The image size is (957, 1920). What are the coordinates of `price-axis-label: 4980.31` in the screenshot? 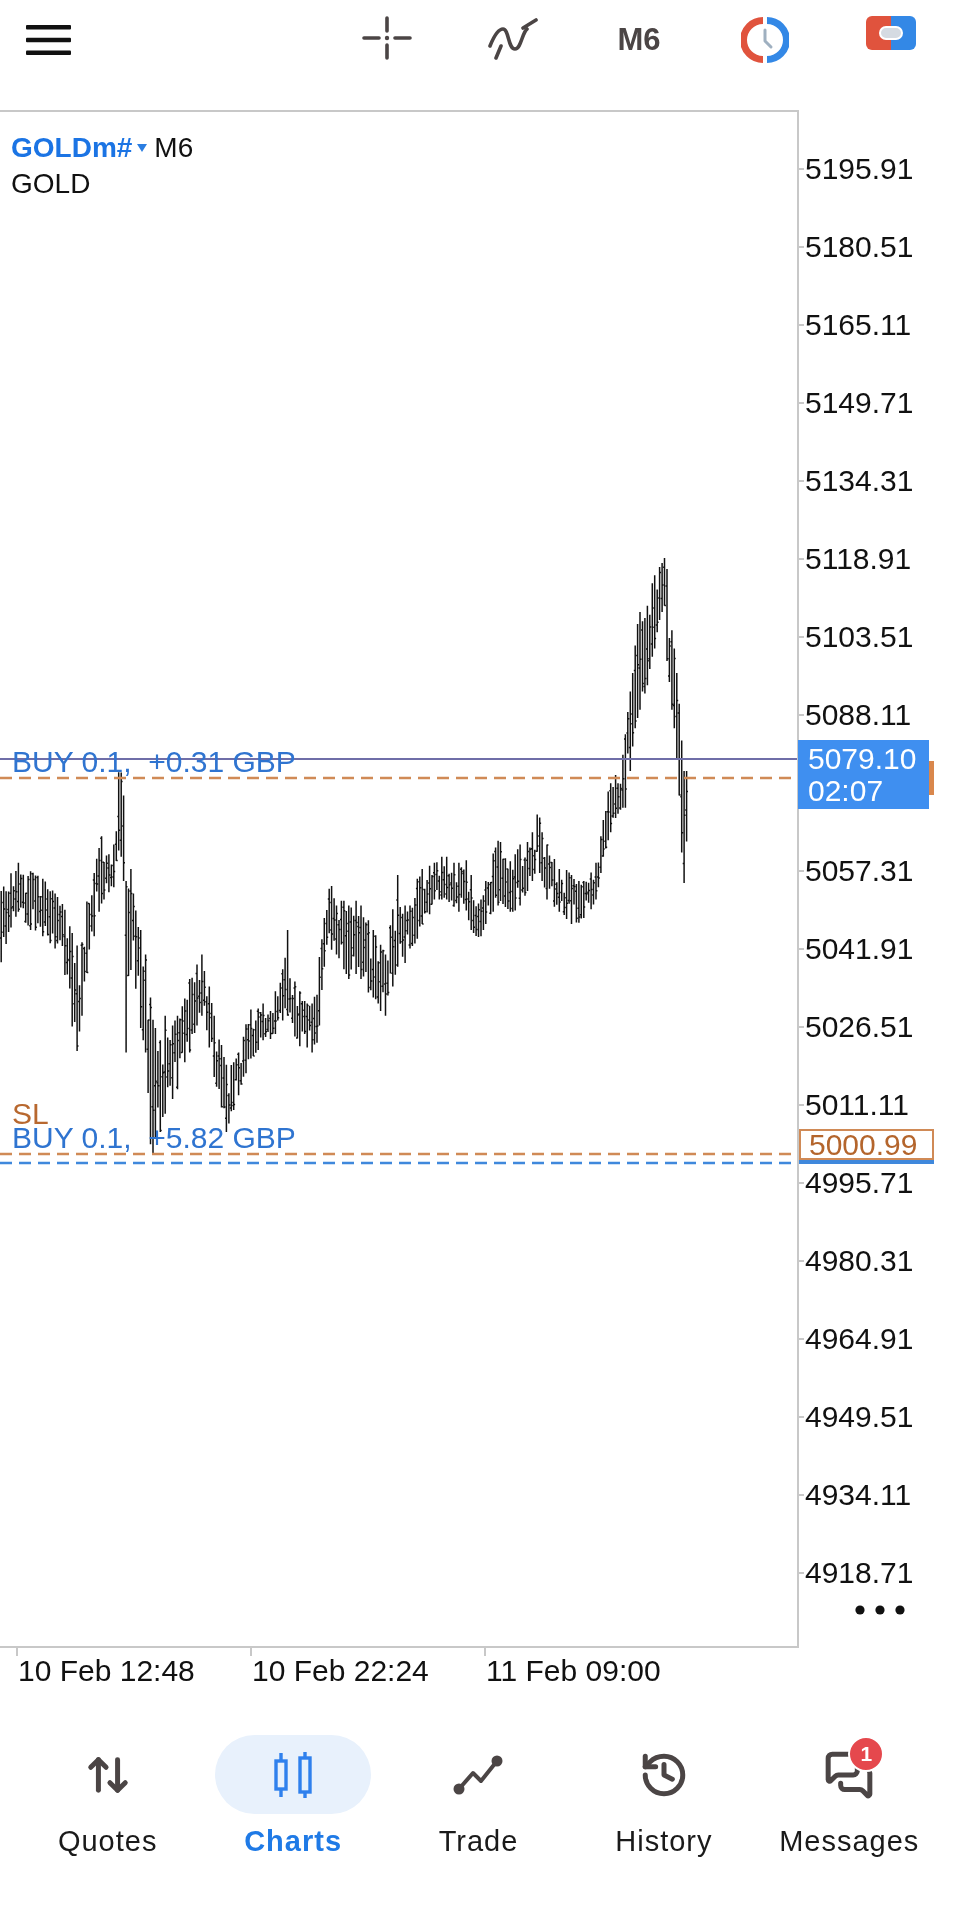 It's located at (859, 1261).